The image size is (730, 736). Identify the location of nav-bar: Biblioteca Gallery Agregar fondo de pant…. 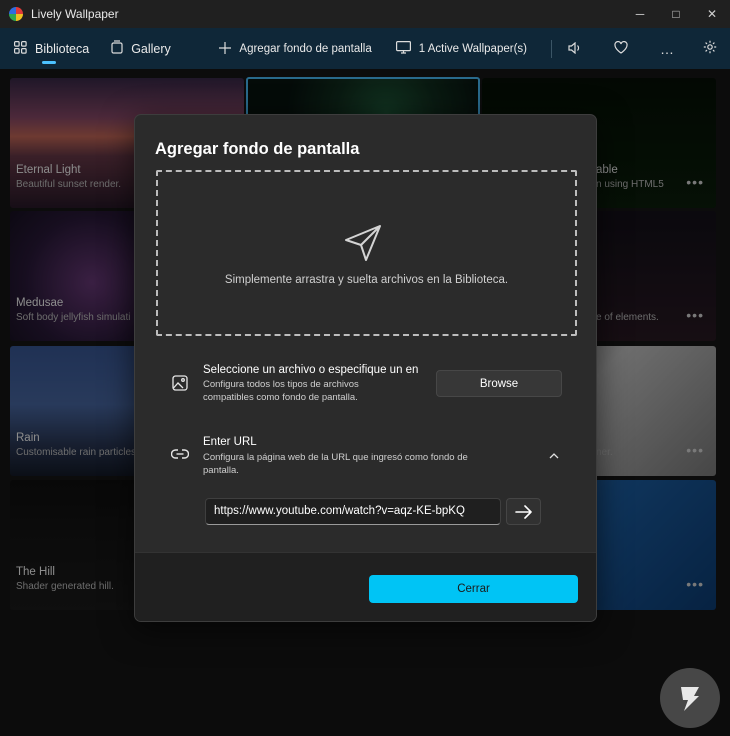
(365, 48).